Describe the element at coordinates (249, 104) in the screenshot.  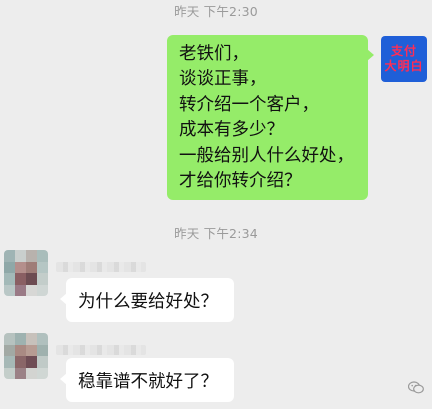
I see `message-line: 转介绍一个客户，` at that location.